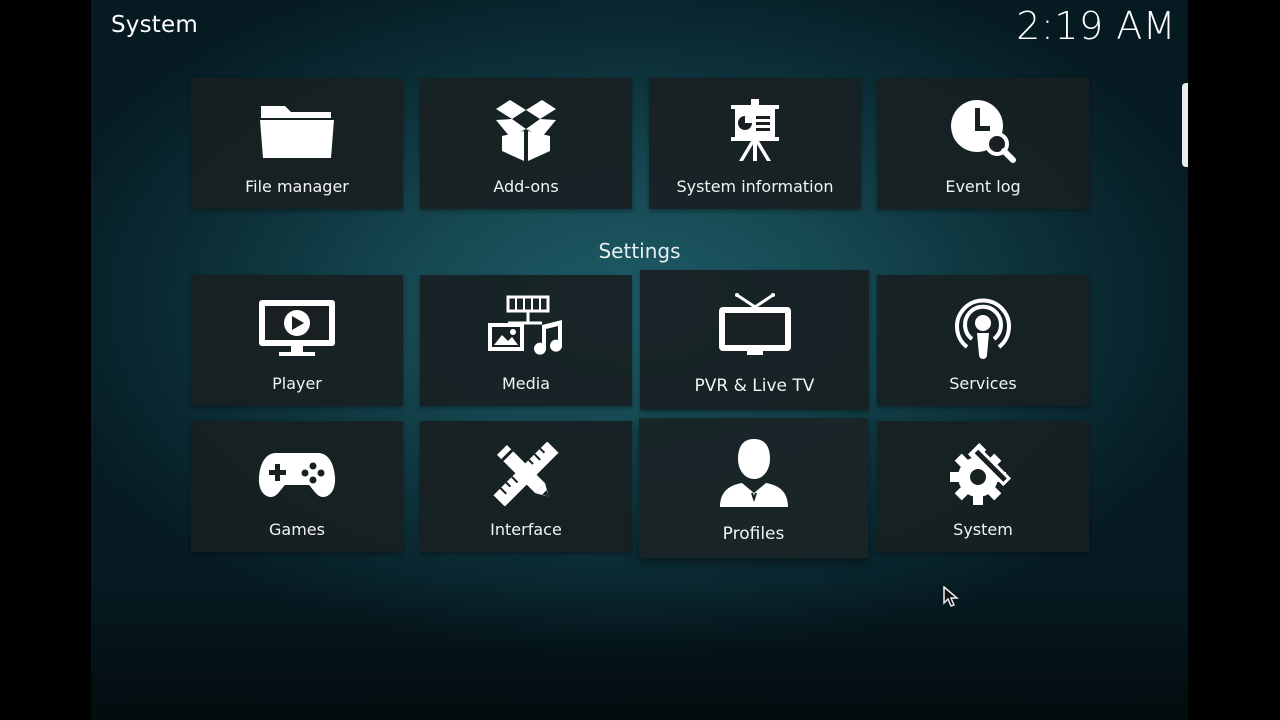 This screenshot has height=720, width=1280. I want to click on user-profile-icon, so click(754, 473).